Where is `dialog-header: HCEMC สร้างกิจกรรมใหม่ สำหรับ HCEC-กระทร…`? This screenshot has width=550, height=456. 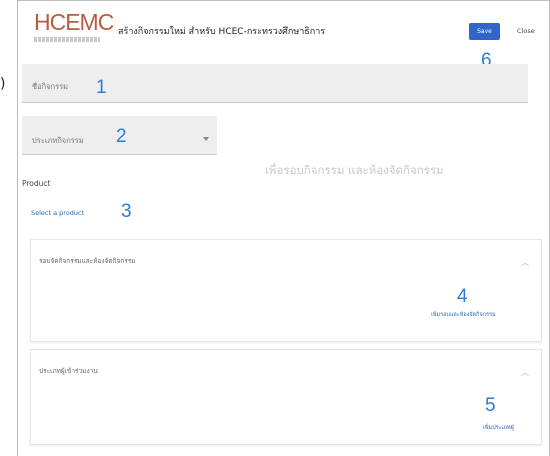
dialog-header: HCEMC สร้างกิจกรรมใหม่ สำหรับ HCEC-กระทร… is located at coordinates (283, 29).